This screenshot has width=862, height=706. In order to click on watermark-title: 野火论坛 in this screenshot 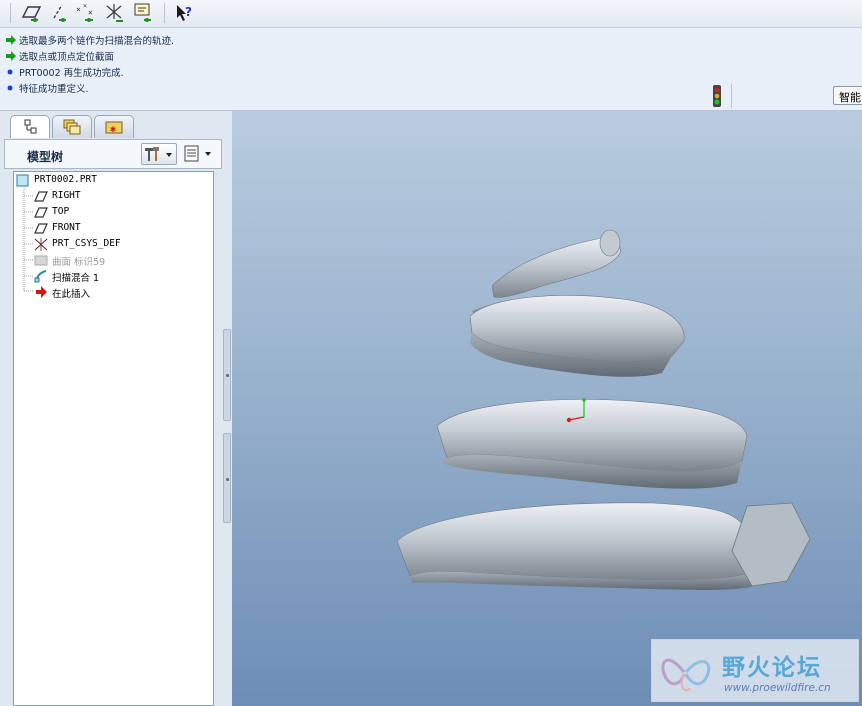, I will do `click(772, 668)`.